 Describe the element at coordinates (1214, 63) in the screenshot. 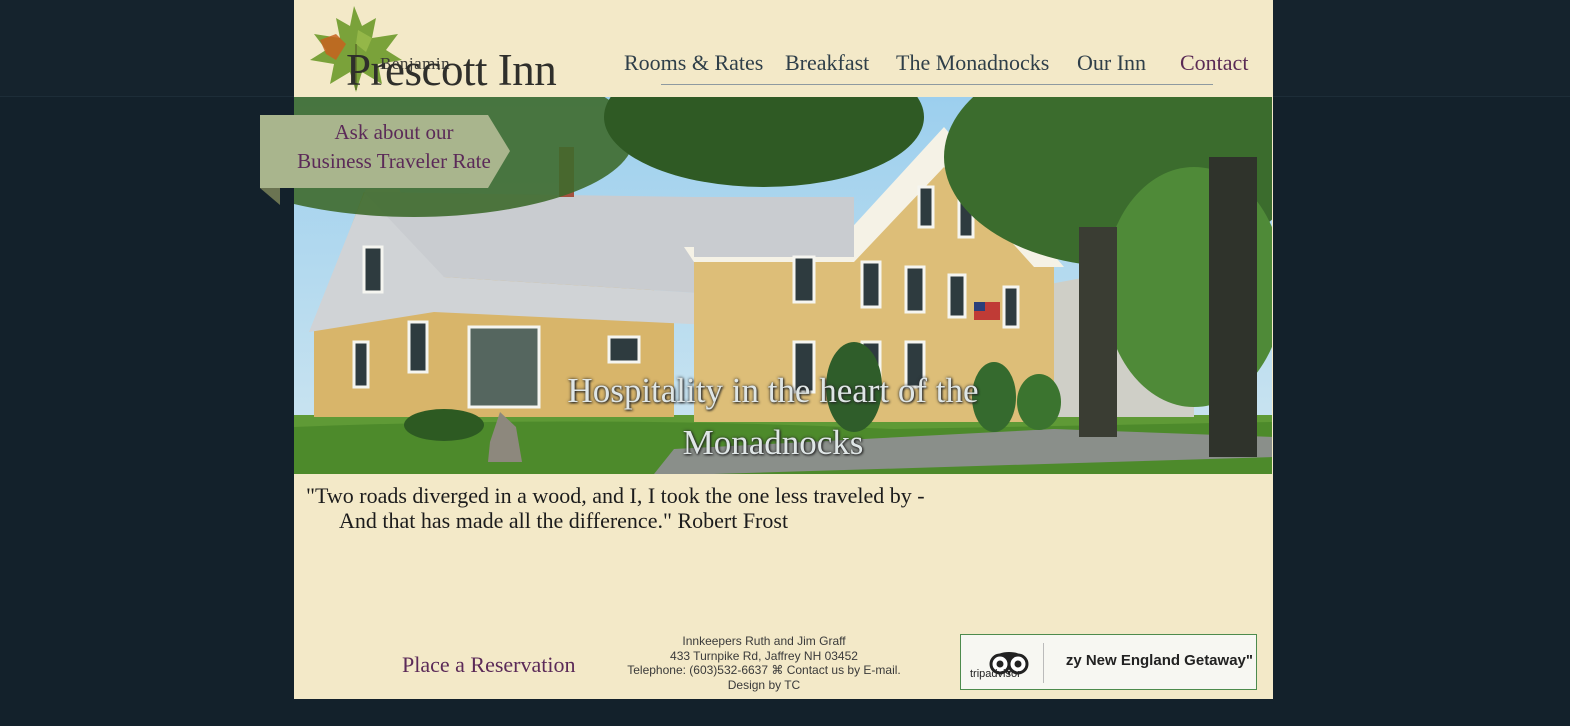

I see `nav-contact: Contact` at that location.